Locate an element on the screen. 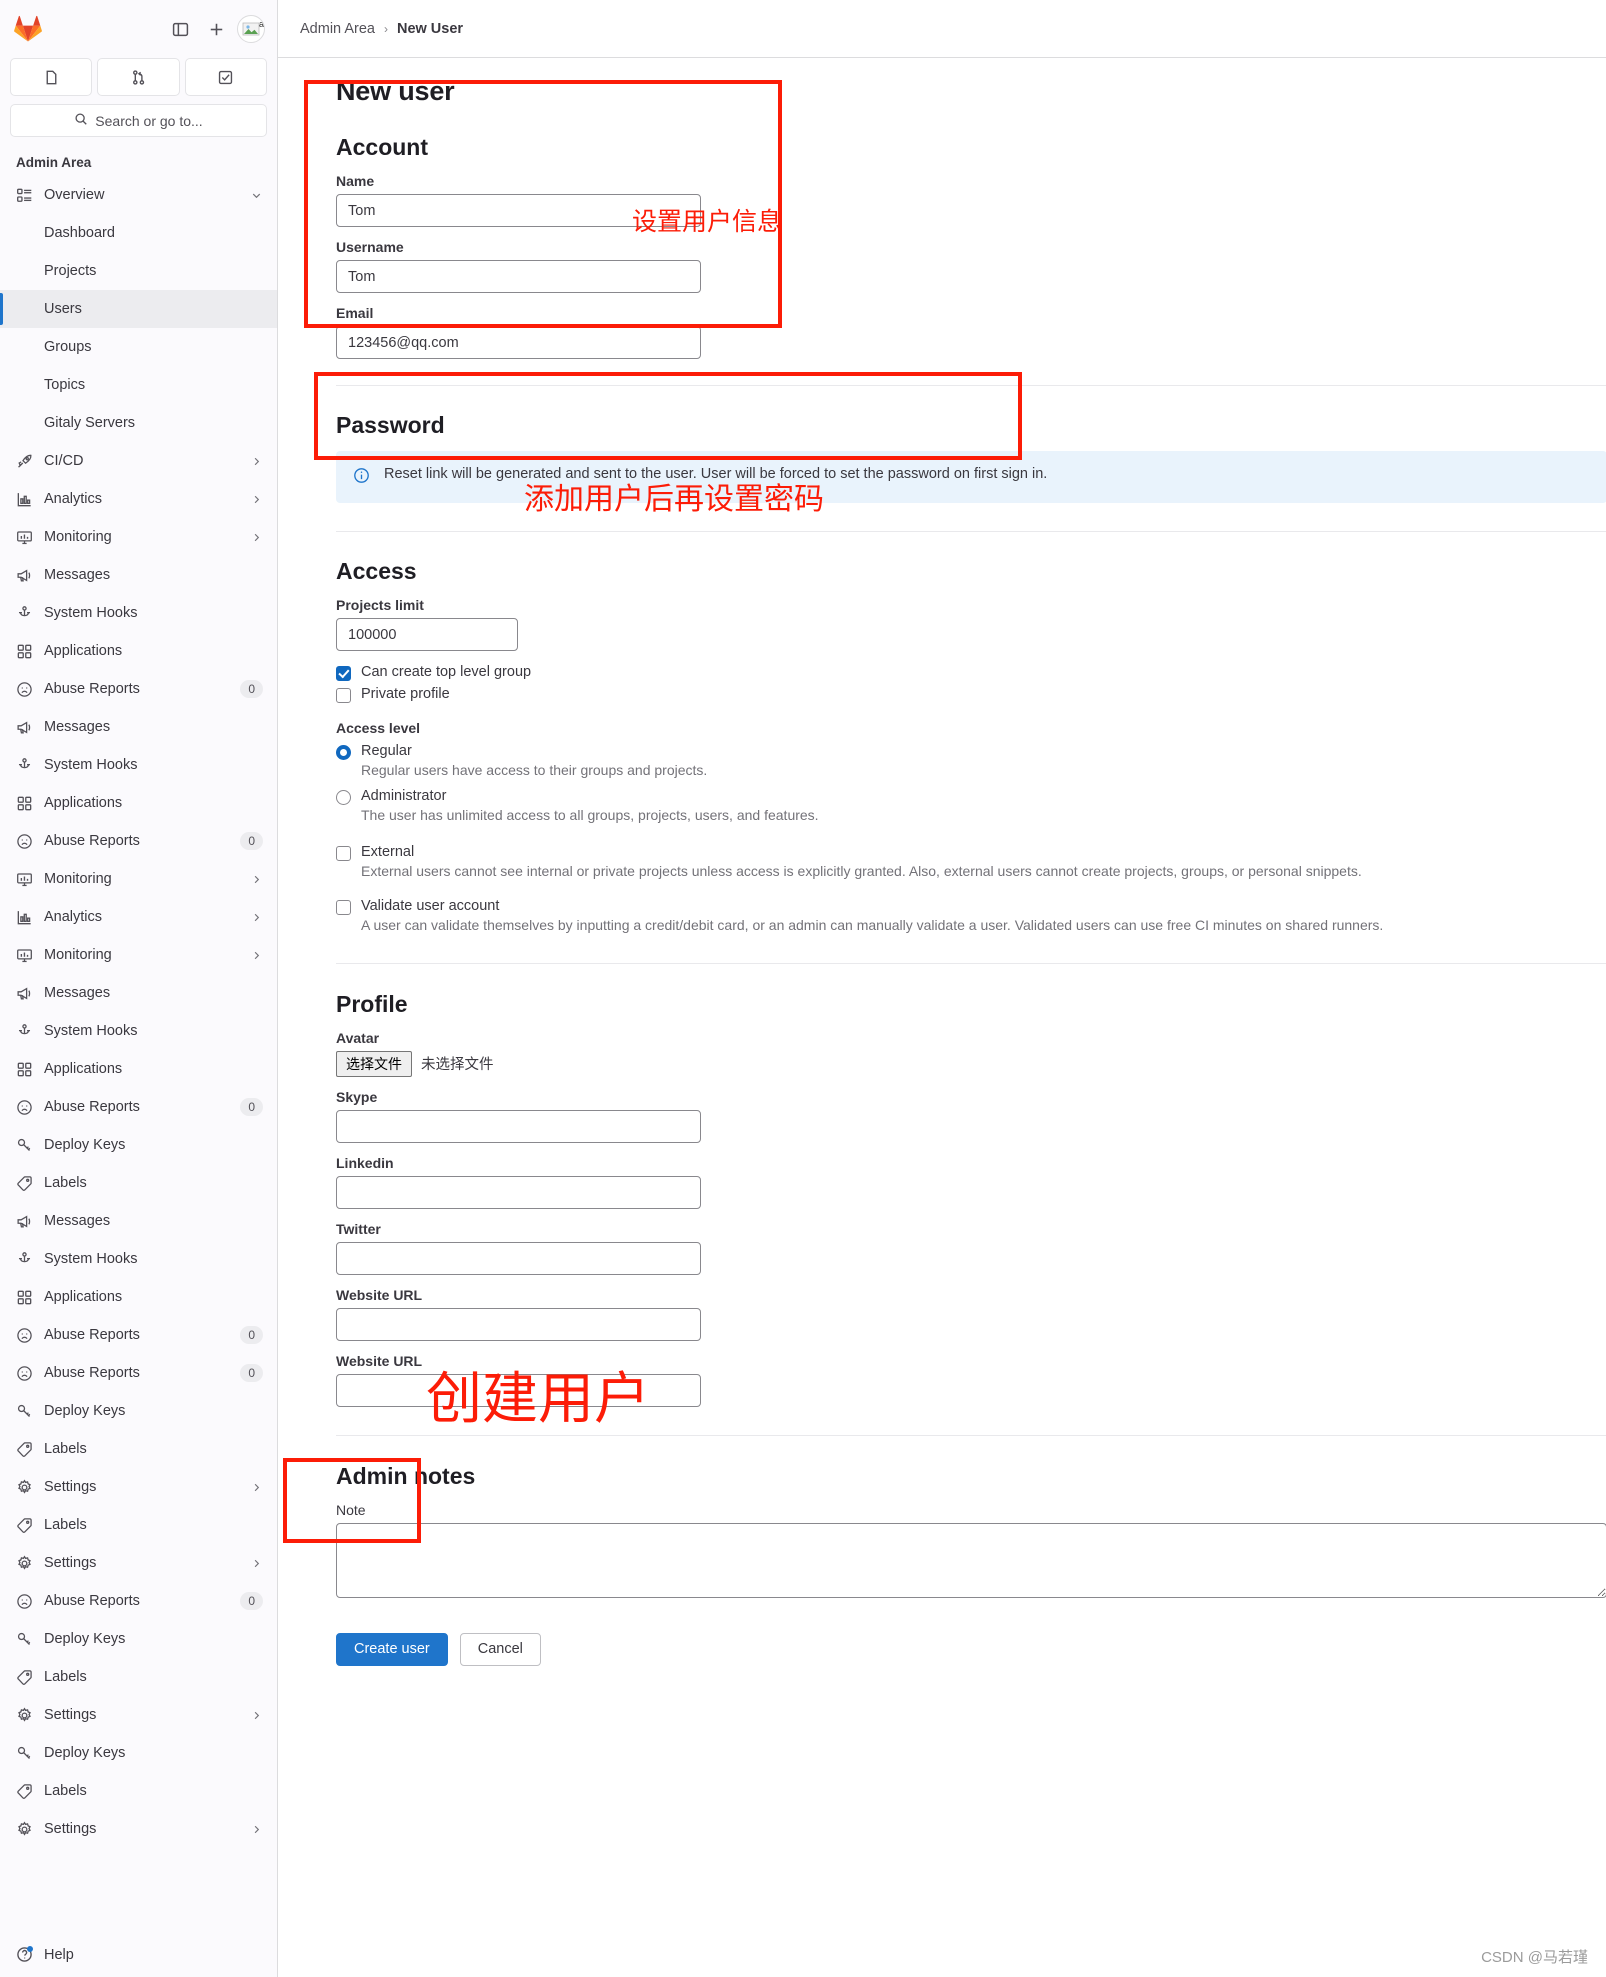  avatar-file-input: 选择文件 未选择文件 is located at coordinates (951, 1063).